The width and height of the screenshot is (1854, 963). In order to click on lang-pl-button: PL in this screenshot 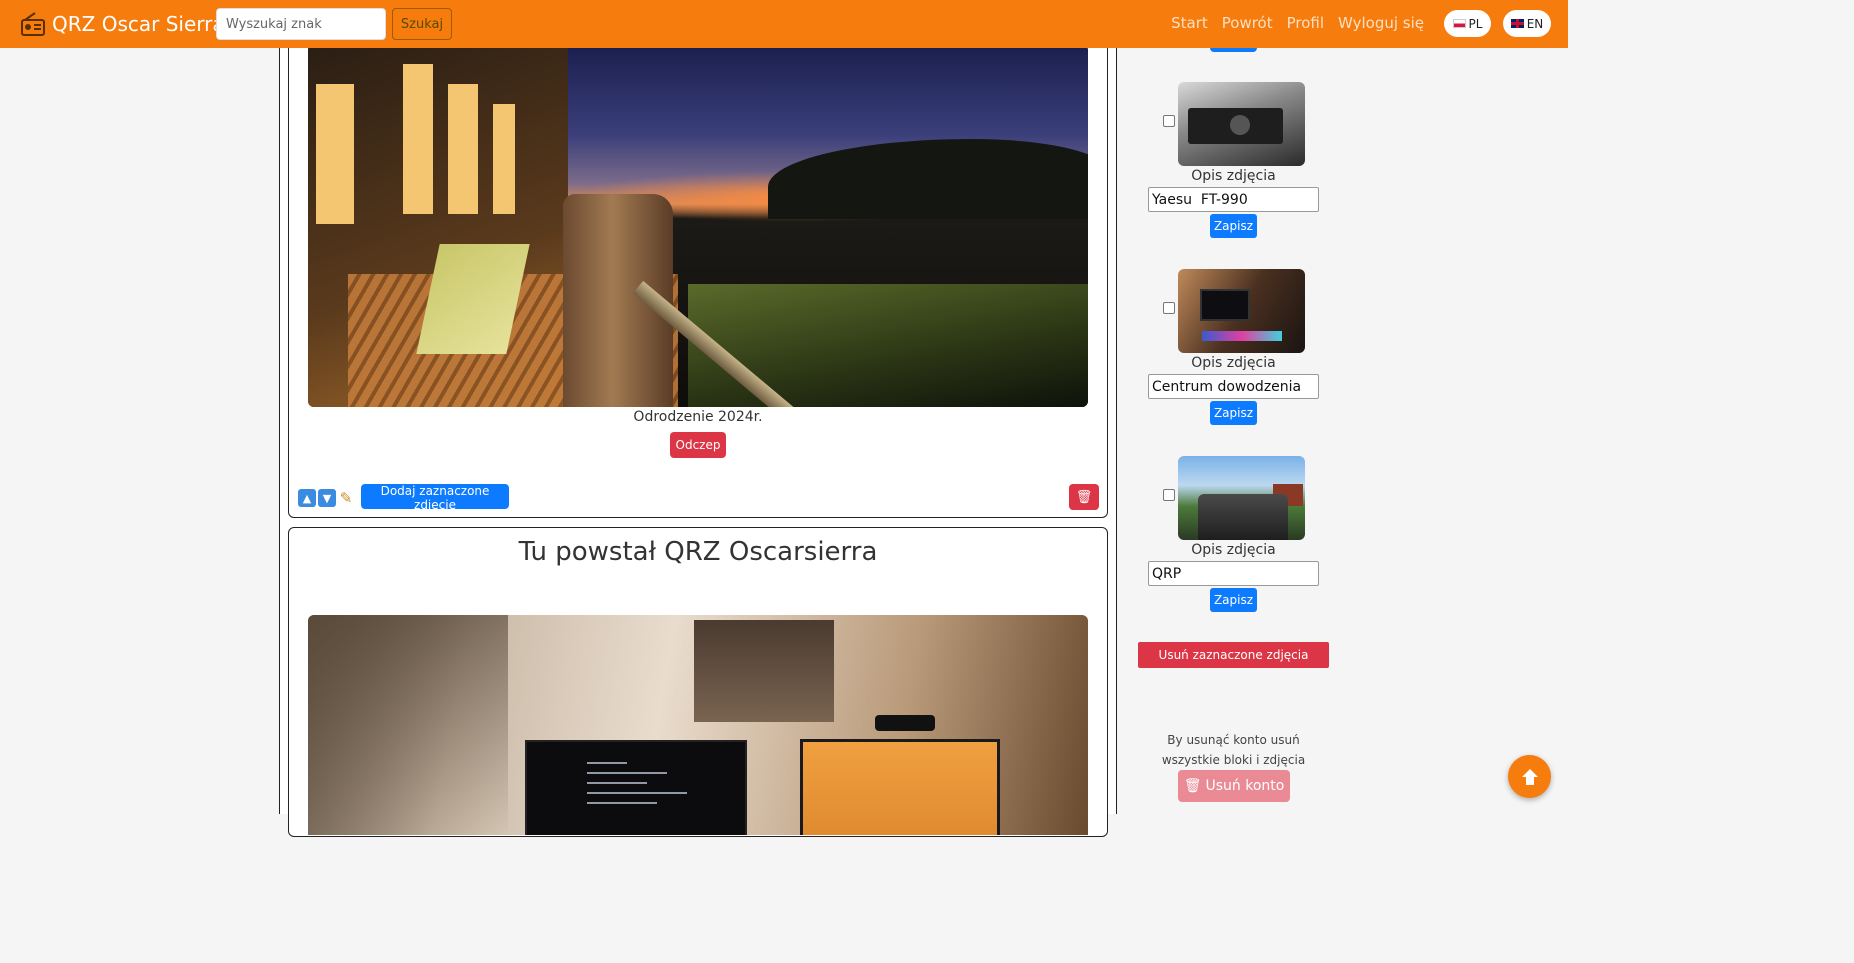, I will do `click(1467, 23)`.